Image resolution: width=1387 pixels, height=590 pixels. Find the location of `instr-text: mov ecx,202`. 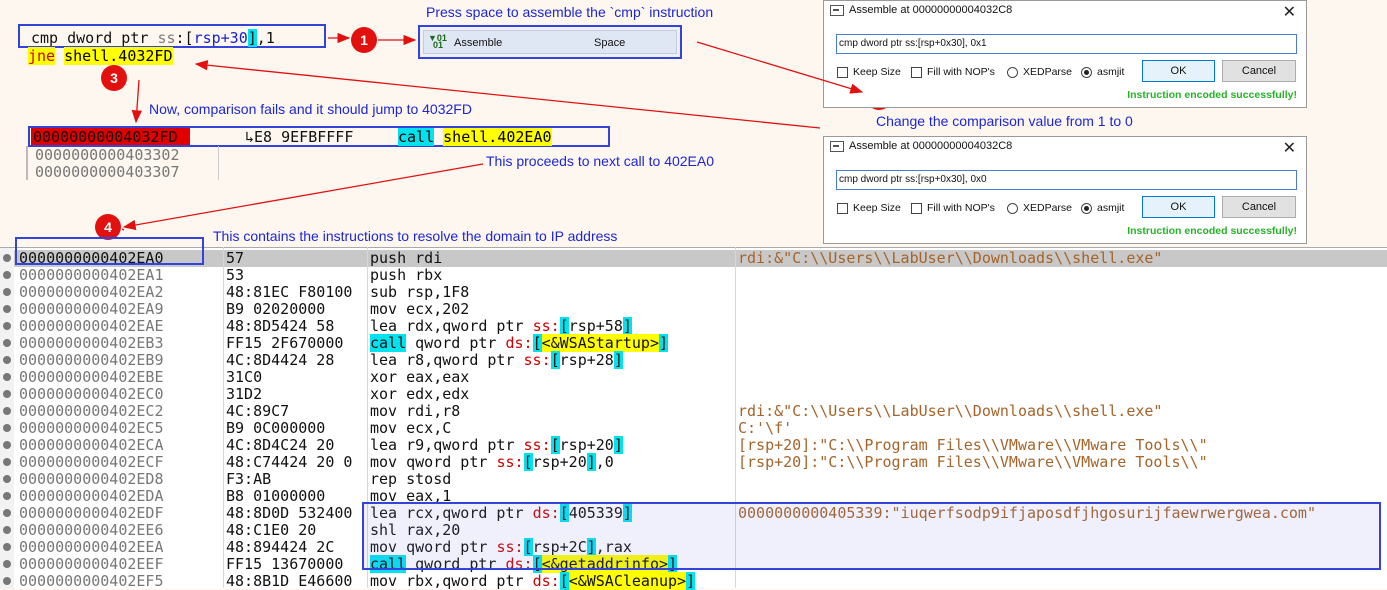

instr-text: mov ecx,202 is located at coordinates (420, 309).